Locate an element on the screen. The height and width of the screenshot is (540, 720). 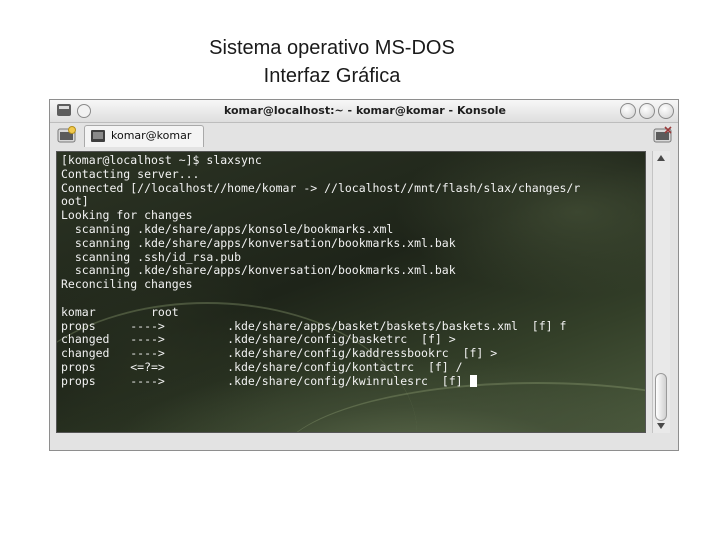
terminal-line: komar root is located at coordinates (120, 311).